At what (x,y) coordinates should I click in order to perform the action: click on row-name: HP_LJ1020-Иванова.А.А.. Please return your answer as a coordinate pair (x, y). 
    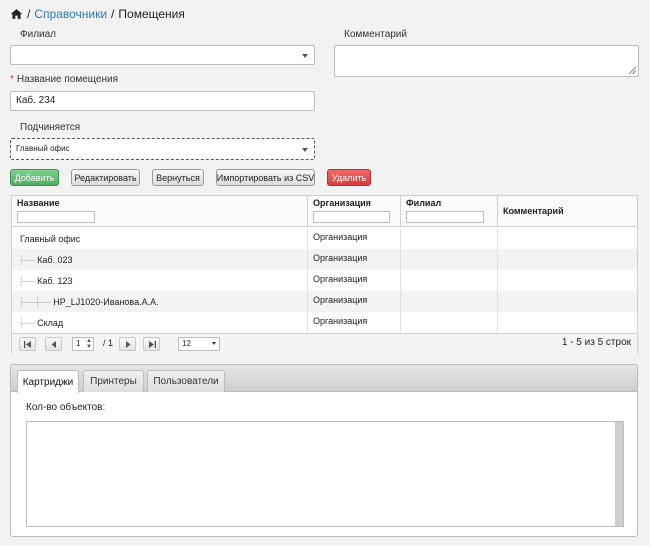
    Looking at the image, I should click on (106, 302).